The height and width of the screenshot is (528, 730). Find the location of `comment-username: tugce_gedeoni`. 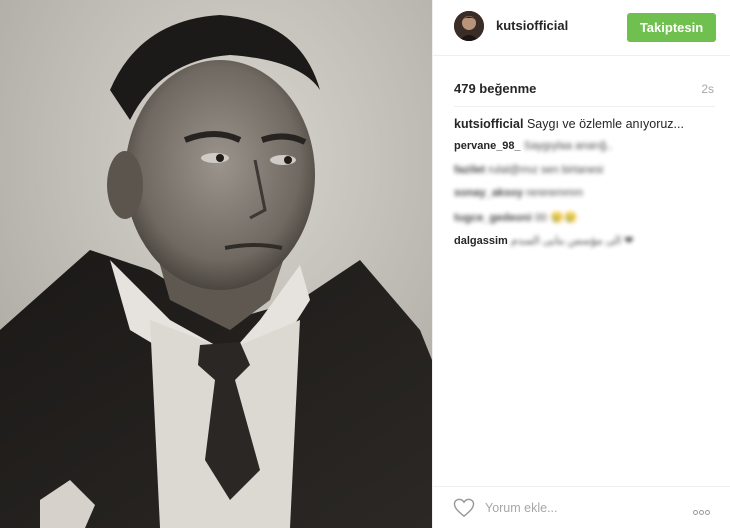

comment-username: tugce_gedeoni is located at coordinates (493, 218).